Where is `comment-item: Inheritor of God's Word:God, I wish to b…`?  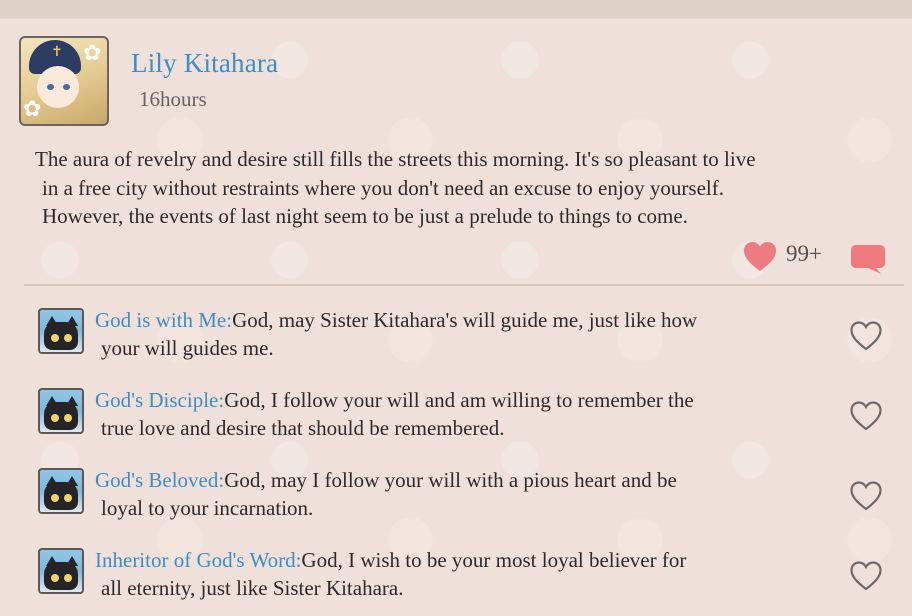
comment-item: Inheritor of God's Word:God, I wish to b… is located at coordinates (456, 581).